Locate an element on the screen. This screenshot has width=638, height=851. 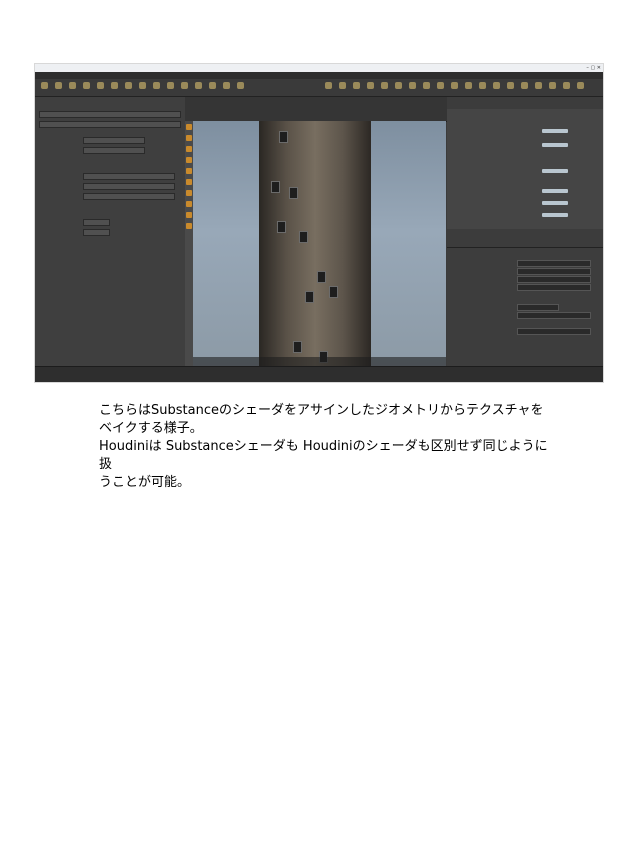
node-network-view is located at coordinates (525, 169).